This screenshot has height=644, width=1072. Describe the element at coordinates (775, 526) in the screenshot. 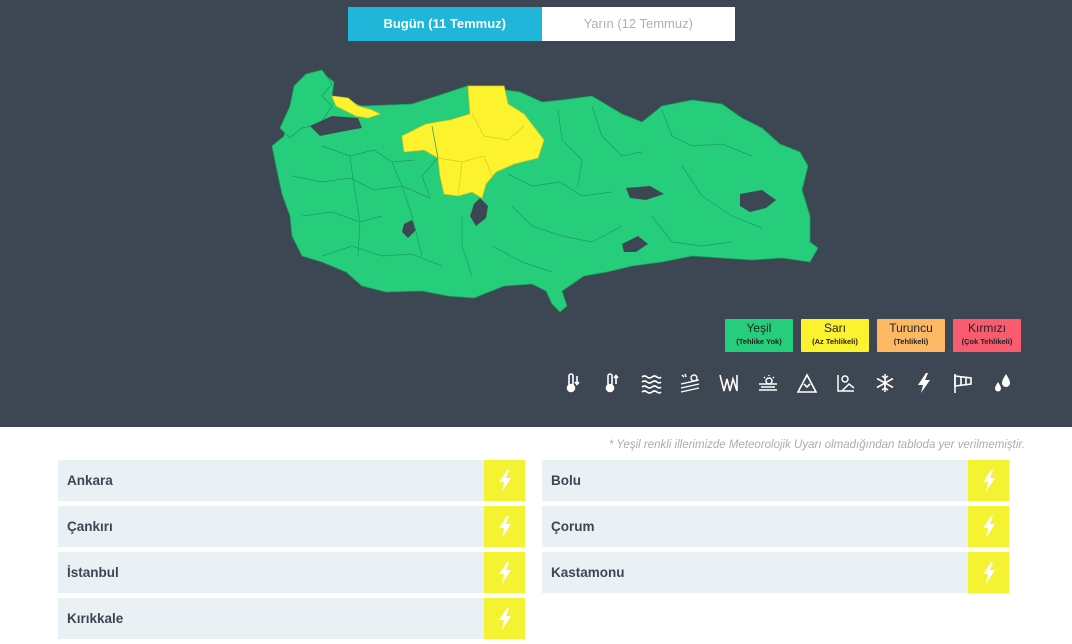

I see `province-row: Çorum` at that location.